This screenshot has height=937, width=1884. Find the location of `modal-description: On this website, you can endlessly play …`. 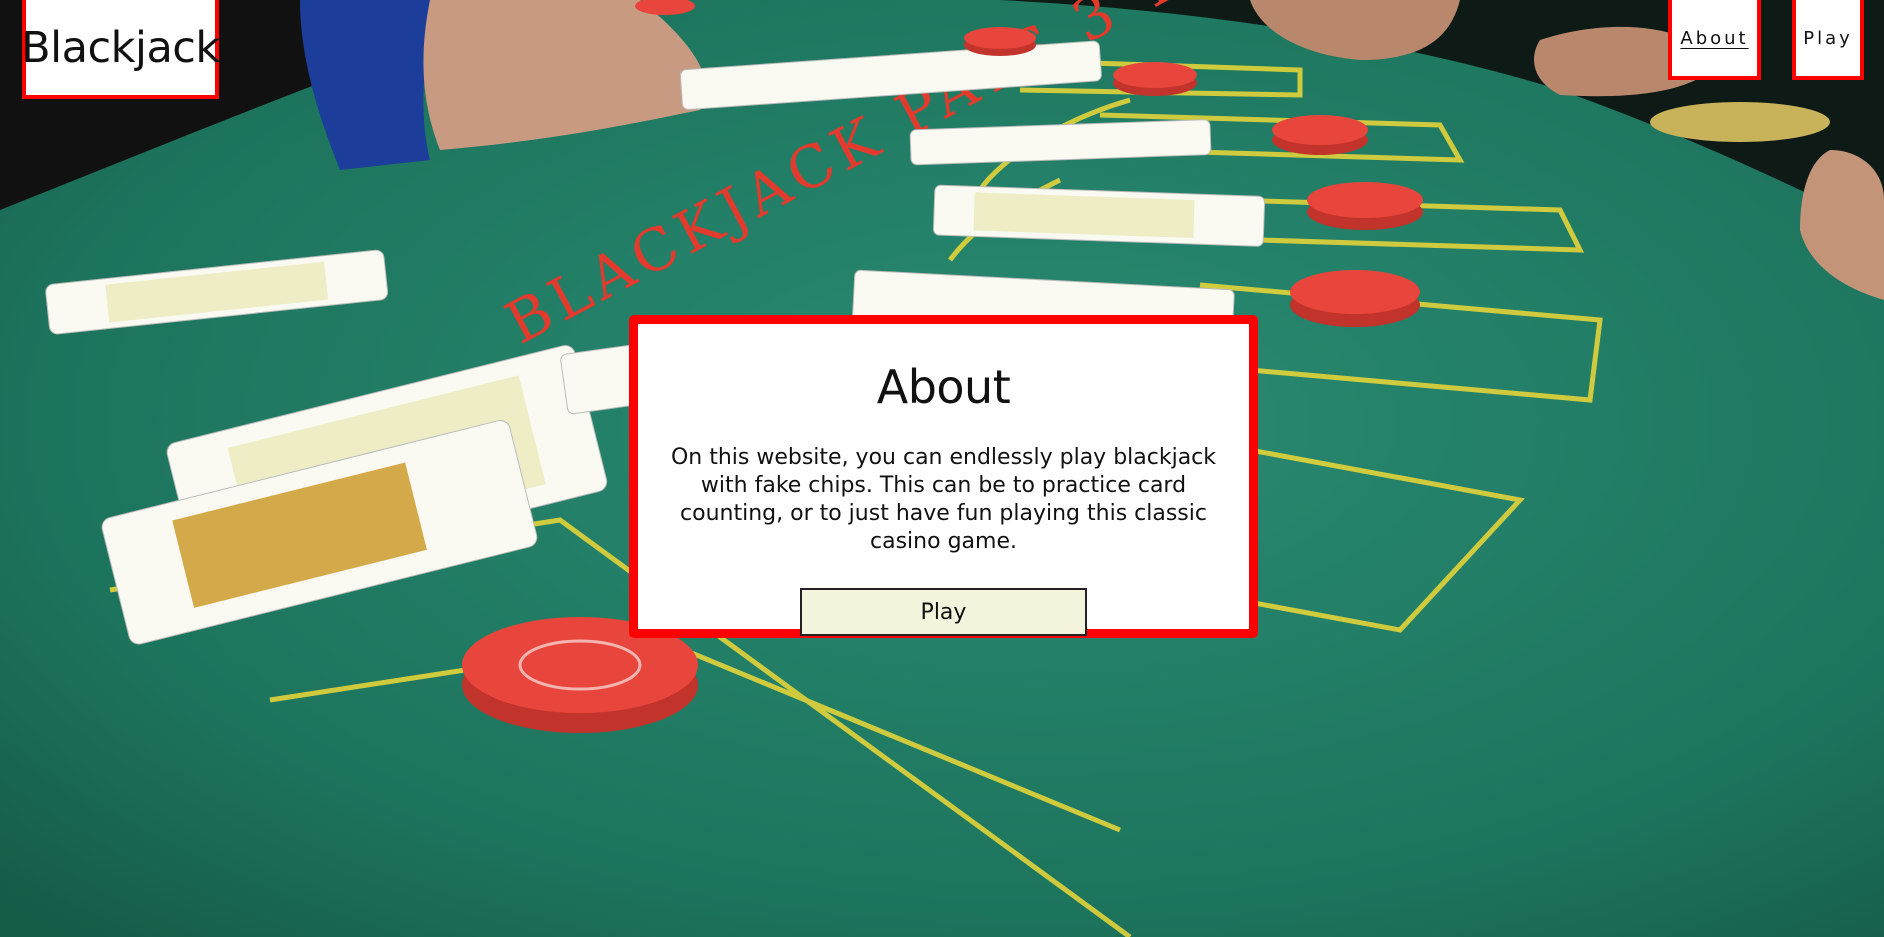

modal-description: On this website, you can endlessly play … is located at coordinates (943, 499).